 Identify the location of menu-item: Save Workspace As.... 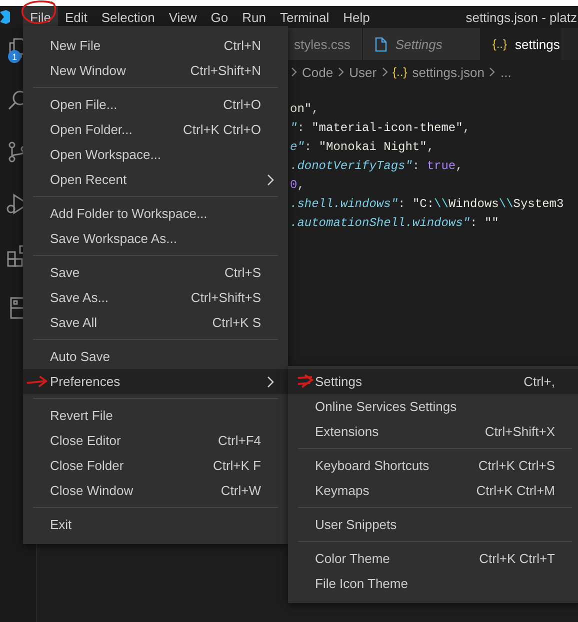
(155, 238).